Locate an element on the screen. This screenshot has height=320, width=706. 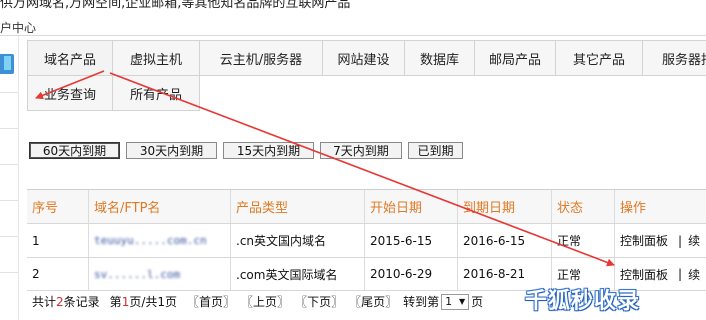
watermark-logo: 千狐秒收录 is located at coordinates (583, 301).